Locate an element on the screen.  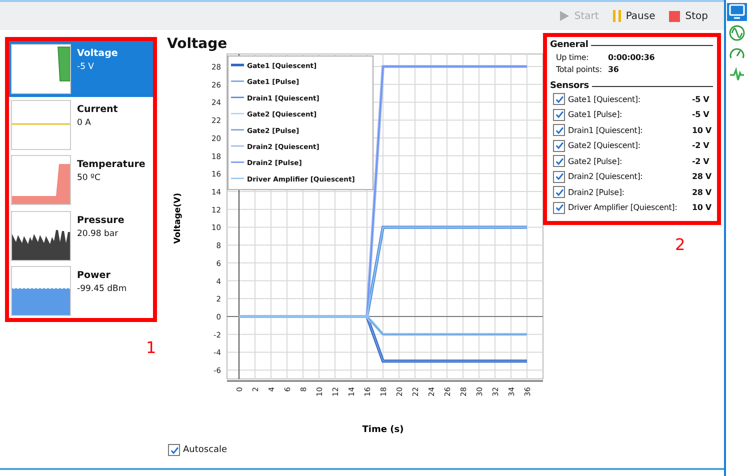
sensor-label: Gate2 [Quiescent]: is located at coordinates (604, 145).